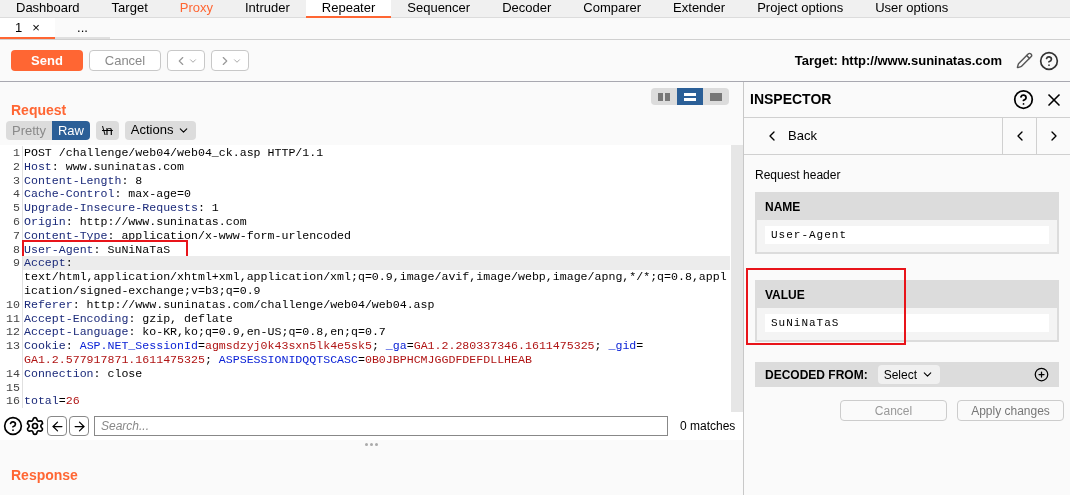  What do you see at coordinates (375, 276) in the screenshot?
I see `code-line: Accept: text/html,application/xhtml+xml,application/xml;q=0.9,image/avif,image/webp,image/apng,*/*;q=0.8,application/signed-exchange;v=b3;q=0.9` at bounding box center [375, 276].